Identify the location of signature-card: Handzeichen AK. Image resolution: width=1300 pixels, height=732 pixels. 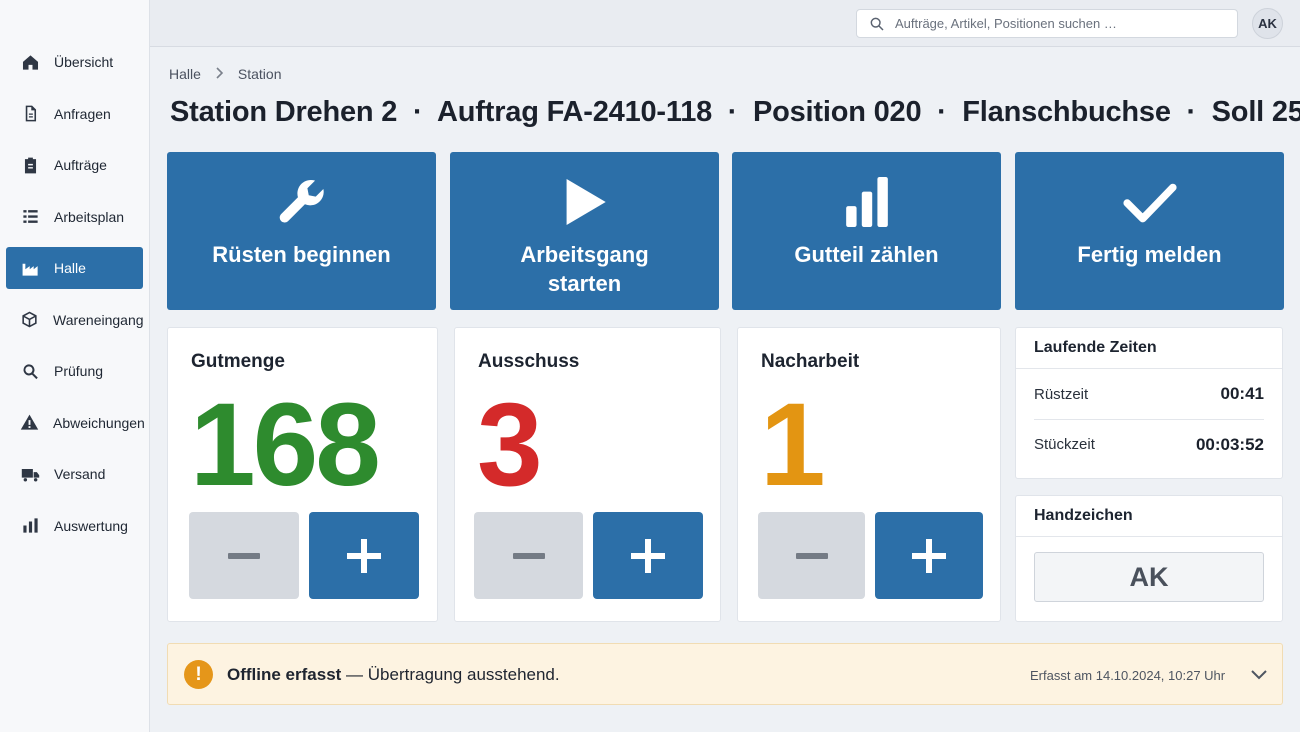
(1149, 558).